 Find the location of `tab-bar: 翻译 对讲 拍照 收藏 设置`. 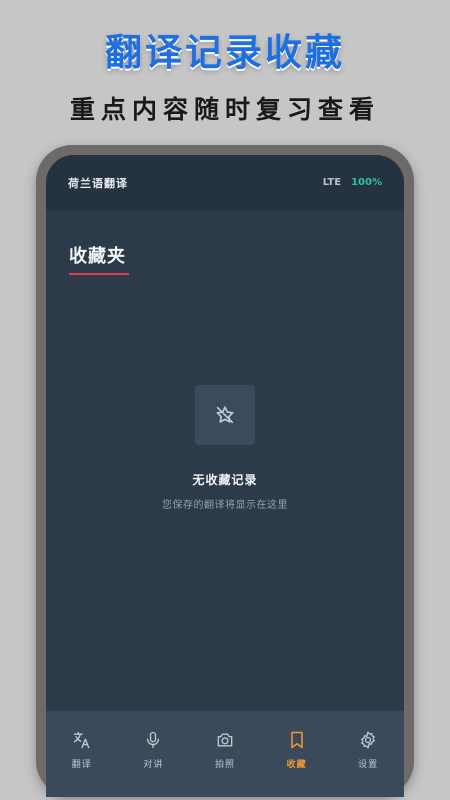

tab-bar: 翻译 对讲 拍照 收藏 设置 is located at coordinates (225, 754).